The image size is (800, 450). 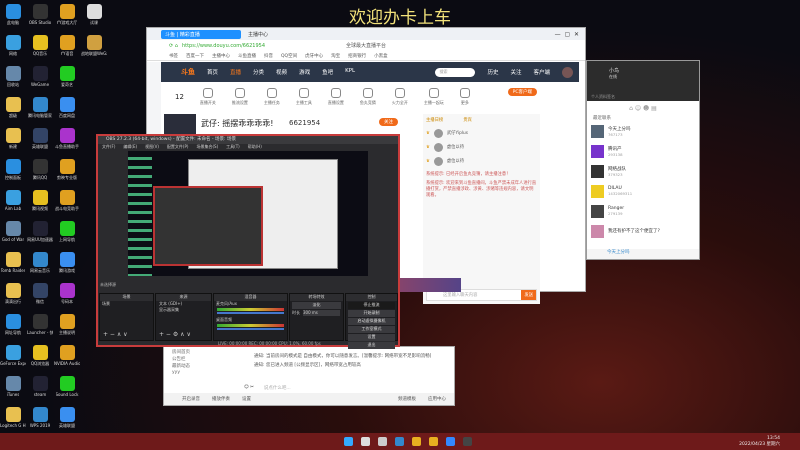 What do you see at coordinates (268, 56) in the screenshot?
I see `bookmark-item: 抖音` at bounding box center [268, 56].